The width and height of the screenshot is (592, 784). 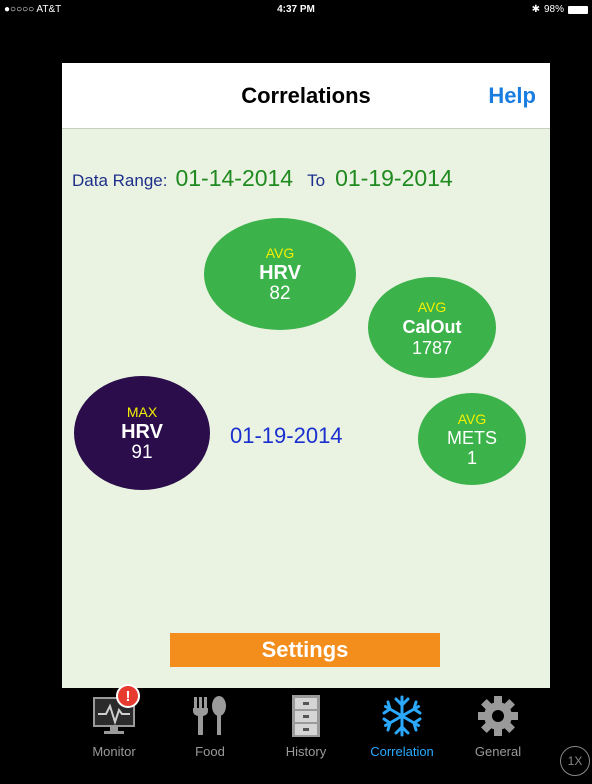 What do you see at coordinates (210, 716) in the screenshot?
I see `fork-spoon-icon` at bounding box center [210, 716].